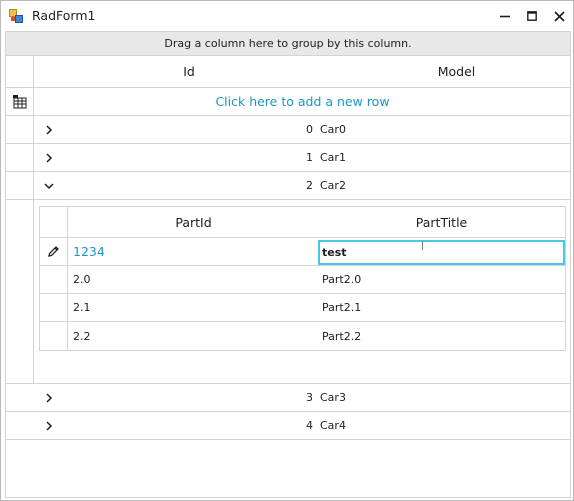  I want to click on new-row: Click here to add a new row, so click(288, 102).